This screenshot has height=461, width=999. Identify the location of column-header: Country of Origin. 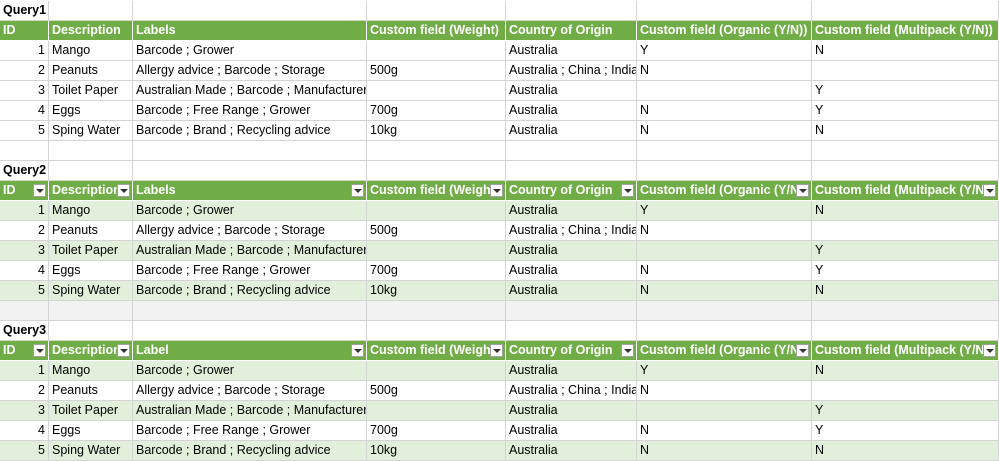
(571, 31).